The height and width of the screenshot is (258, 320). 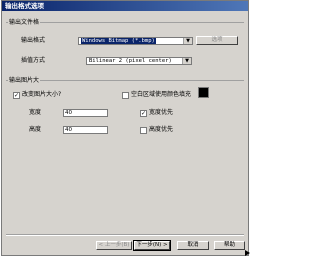 I want to click on back-button: < 上一步(B), so click(x=114, y=245).